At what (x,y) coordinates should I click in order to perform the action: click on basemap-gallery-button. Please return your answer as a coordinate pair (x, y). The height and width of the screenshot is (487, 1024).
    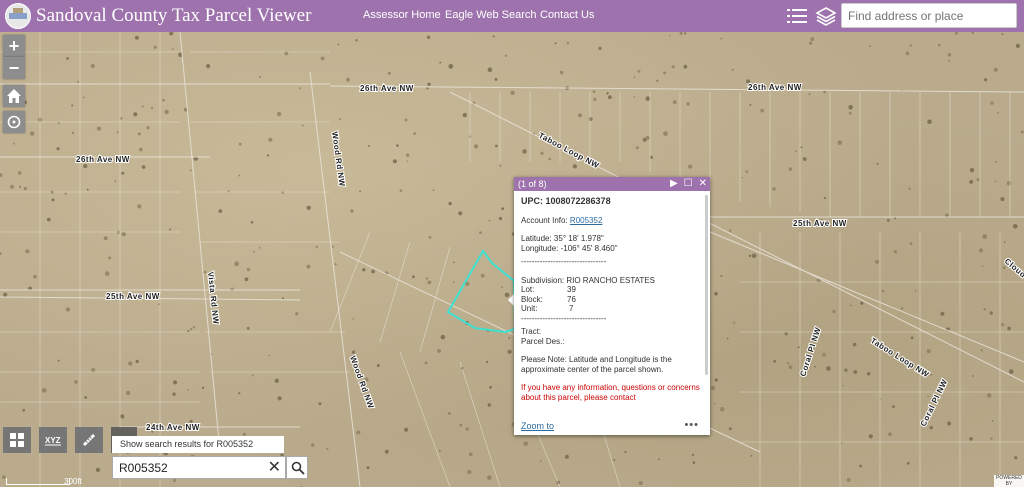
    Looking at the image, I should click on (17, 440).